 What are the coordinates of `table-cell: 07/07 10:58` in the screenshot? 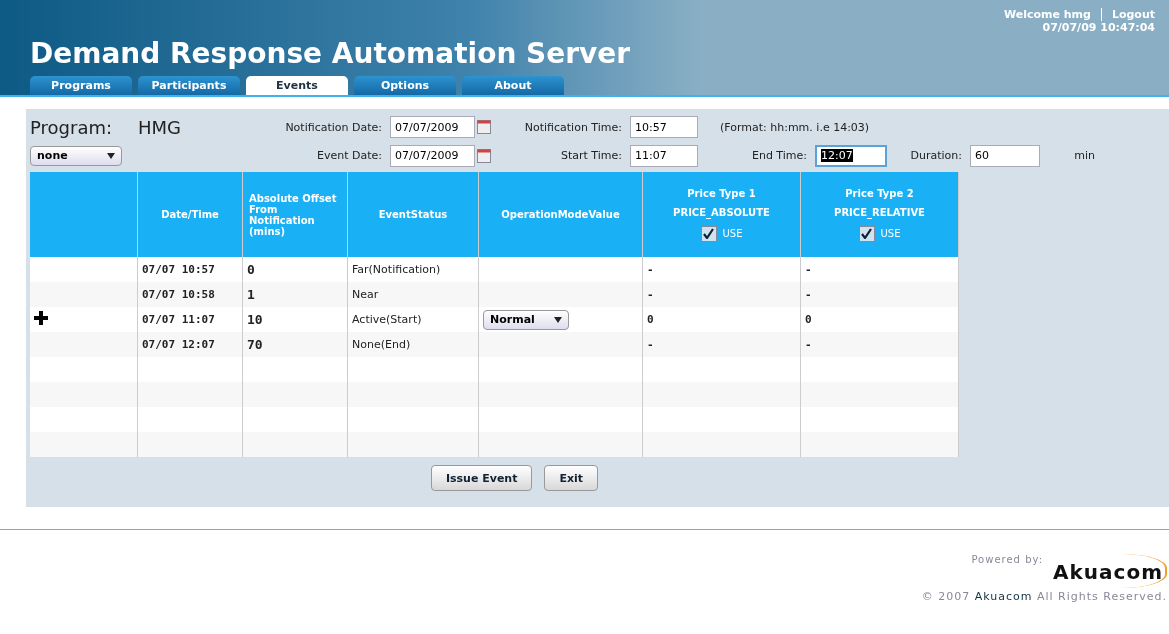 It's located at (178, 294).